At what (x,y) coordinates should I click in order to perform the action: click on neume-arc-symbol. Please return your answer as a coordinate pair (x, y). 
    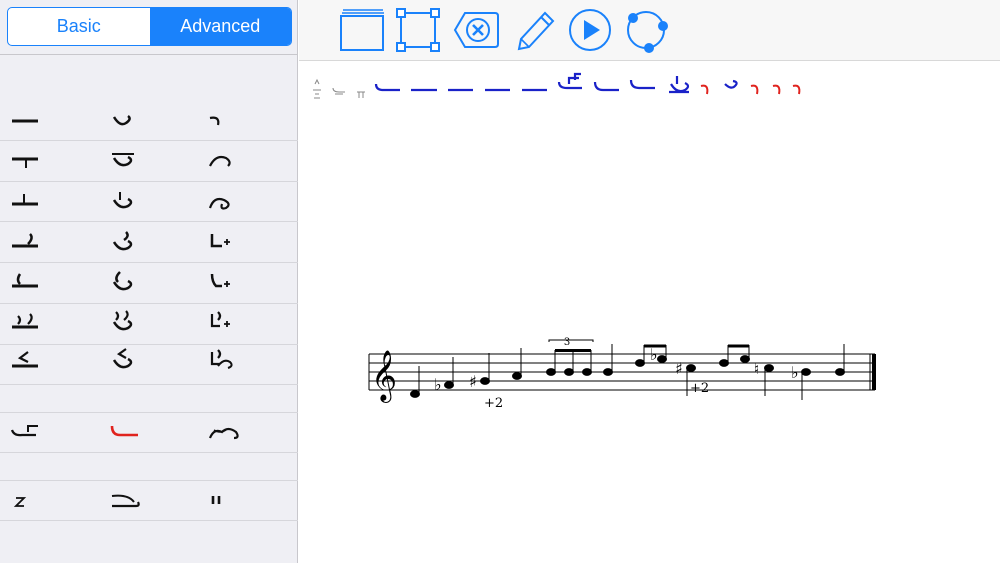
    Looking at the image, I should click on (234, 161).